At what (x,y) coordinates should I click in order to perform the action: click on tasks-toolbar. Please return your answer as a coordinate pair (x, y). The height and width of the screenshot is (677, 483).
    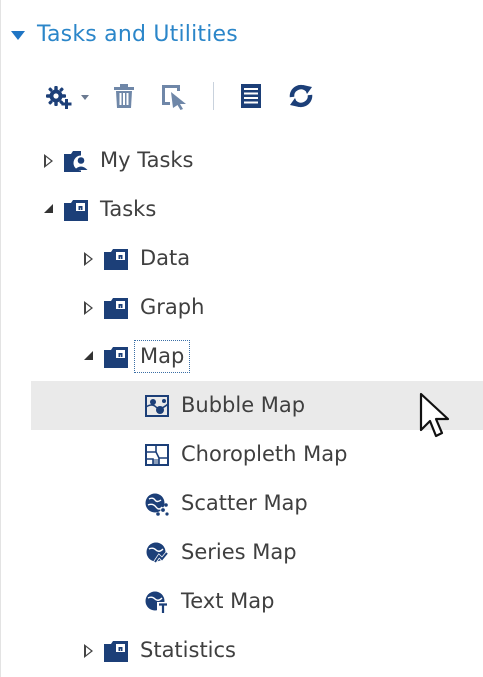
    Looking at the image, I should click on (180, 96).